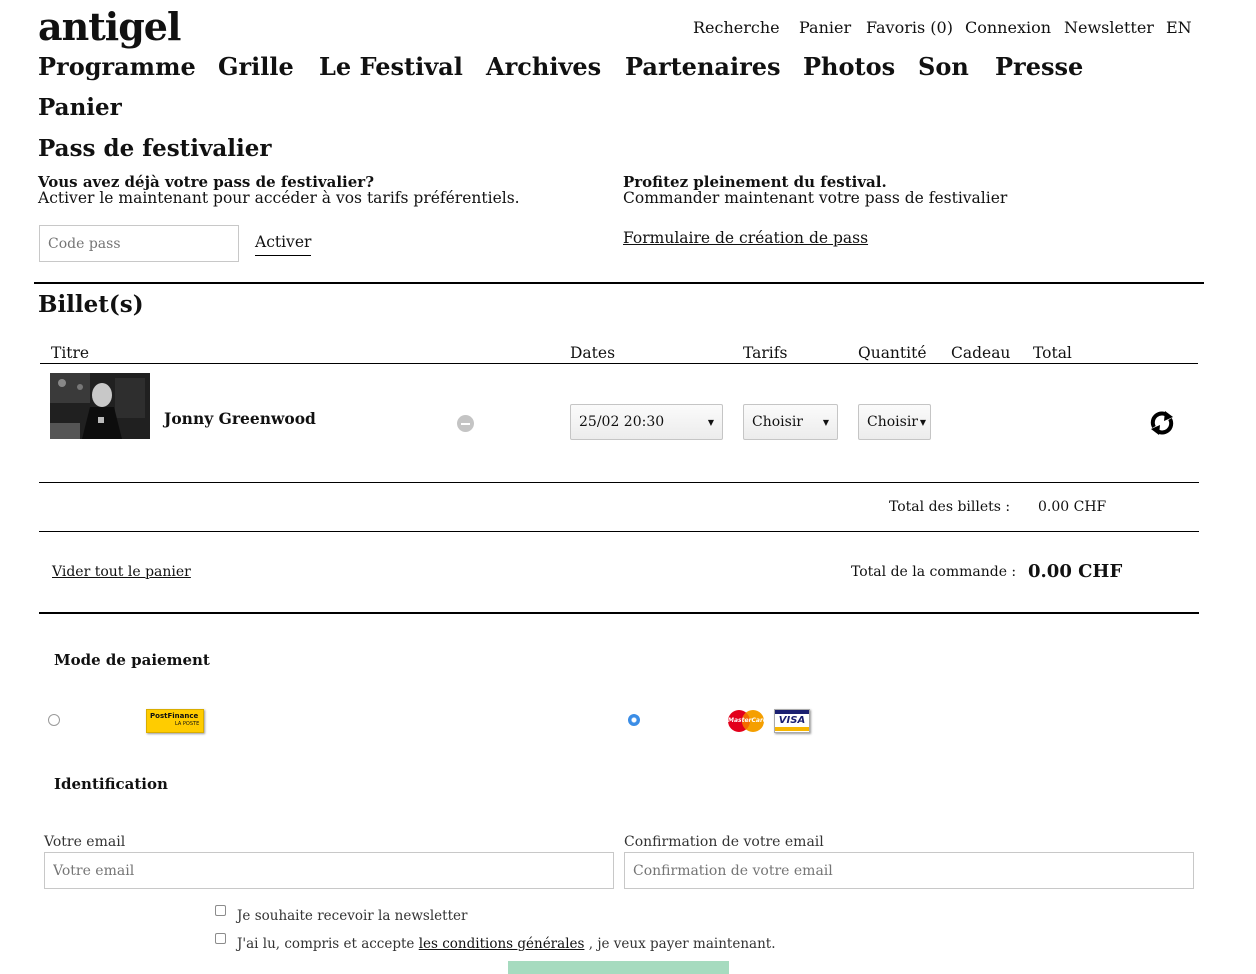 The image size is (1256, 974). I want to click on empty-cart-link: Vider tout le panier, so click(121, 572).